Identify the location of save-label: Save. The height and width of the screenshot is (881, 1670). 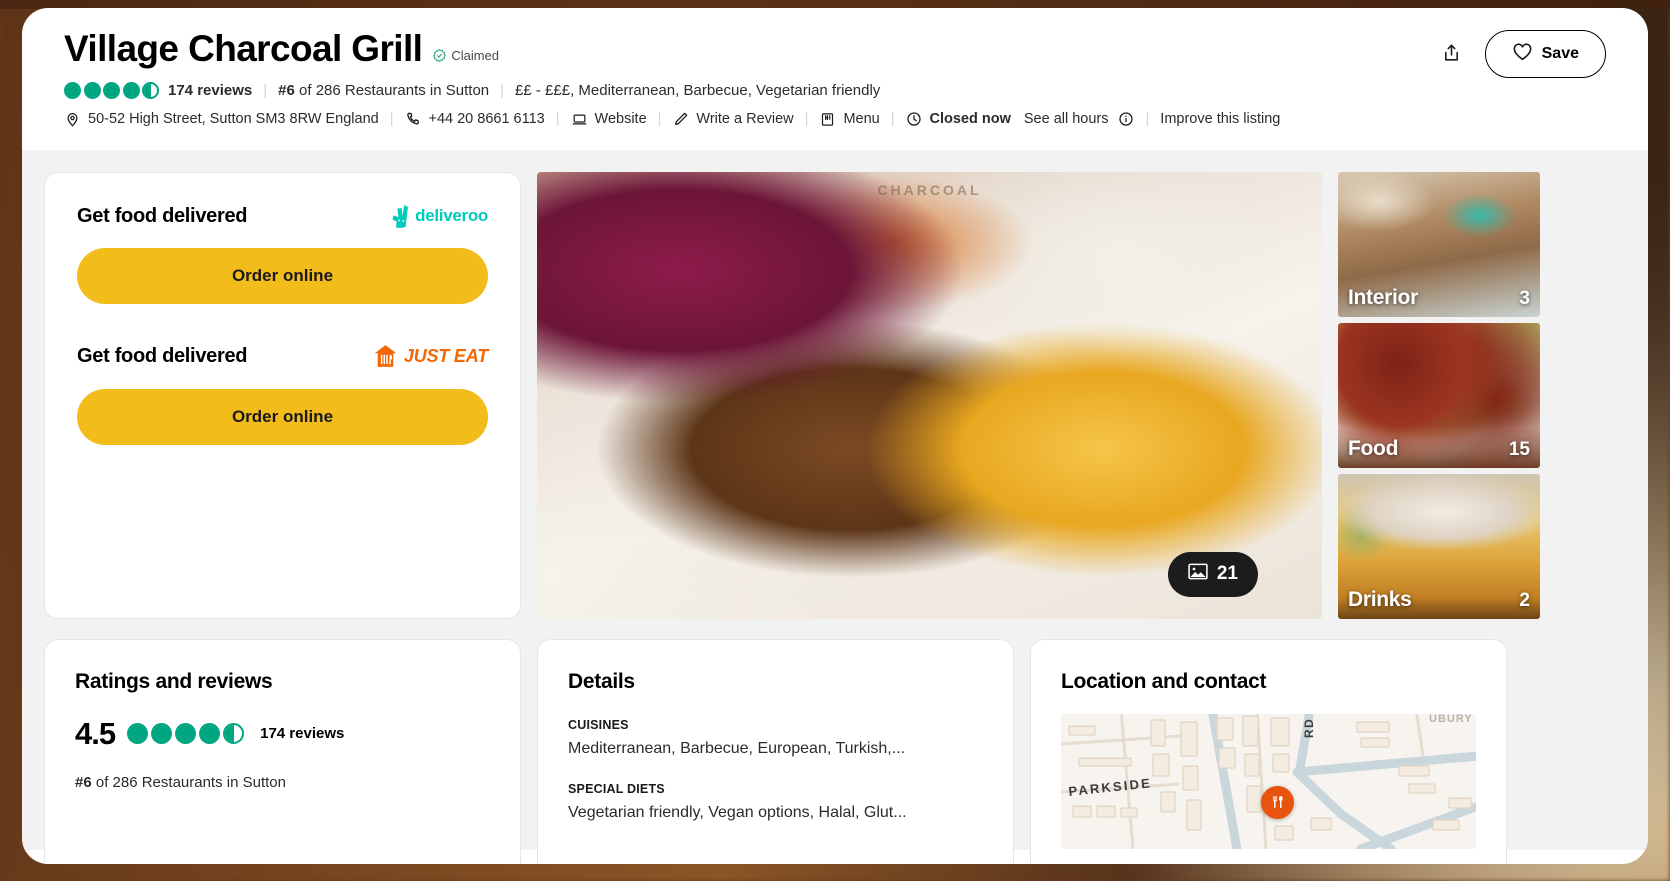
(1560, 53).